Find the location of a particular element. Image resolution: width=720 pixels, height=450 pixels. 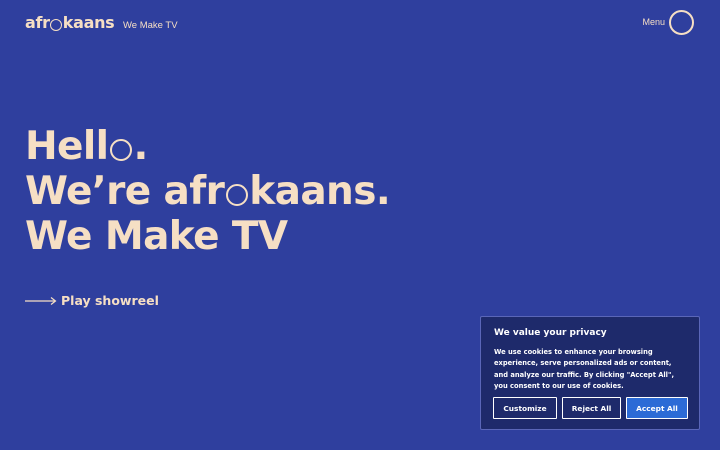

hero-line-hello: Hell . is located at coordinates (207, 146).